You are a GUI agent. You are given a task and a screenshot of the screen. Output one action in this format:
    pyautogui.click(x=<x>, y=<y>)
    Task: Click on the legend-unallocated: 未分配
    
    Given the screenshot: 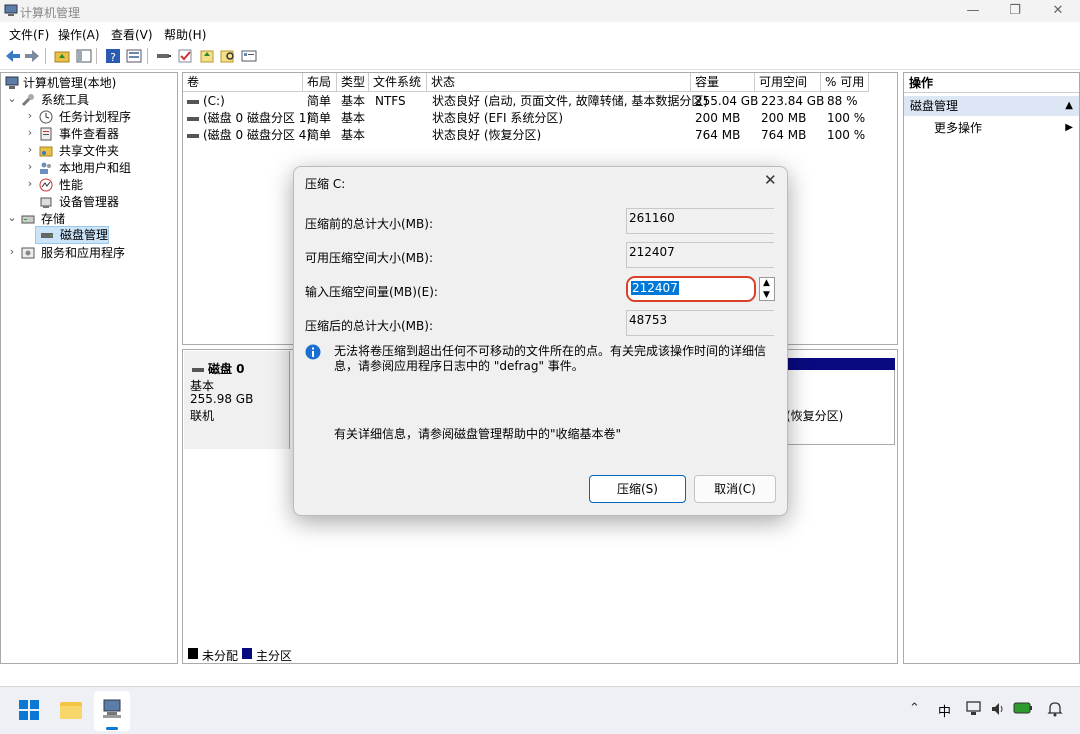 What is the action you would take?
    pyautogui.click(x=220, y=656)
    